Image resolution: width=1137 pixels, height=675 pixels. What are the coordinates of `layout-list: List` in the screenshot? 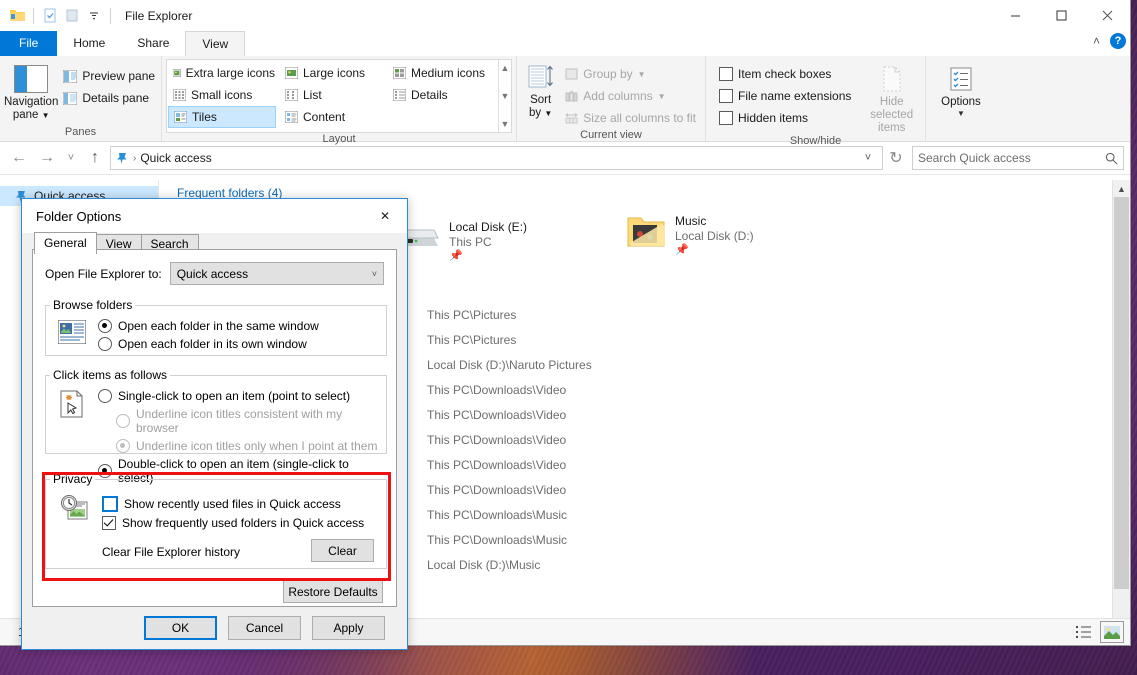 It's located at (334, 95).